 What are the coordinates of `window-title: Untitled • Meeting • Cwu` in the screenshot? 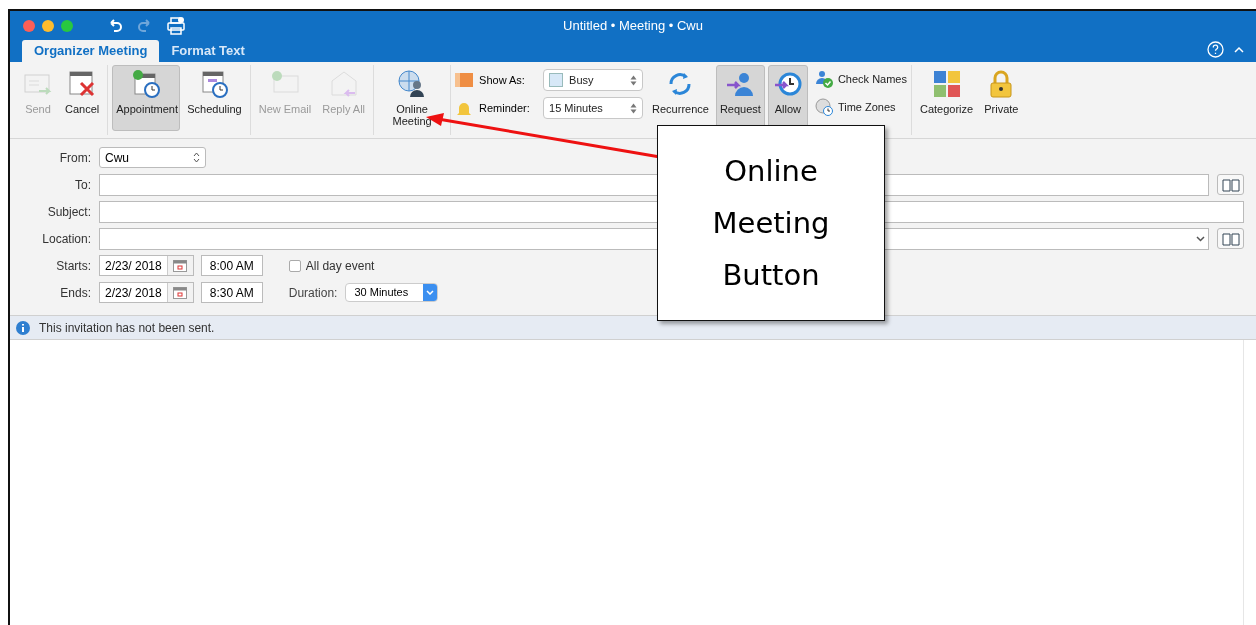 It's located at (633, 25).